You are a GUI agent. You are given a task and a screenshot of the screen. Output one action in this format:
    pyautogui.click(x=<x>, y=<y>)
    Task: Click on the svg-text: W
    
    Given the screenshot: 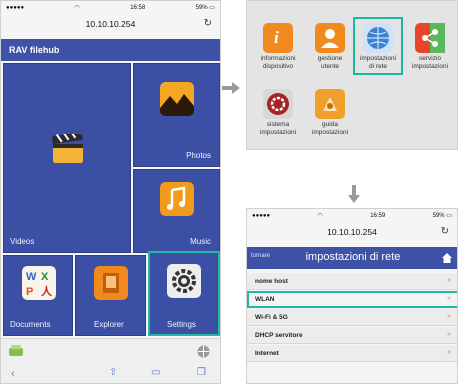 What is the action you would take?
    pyautogui.click(x=31, y=277)
    